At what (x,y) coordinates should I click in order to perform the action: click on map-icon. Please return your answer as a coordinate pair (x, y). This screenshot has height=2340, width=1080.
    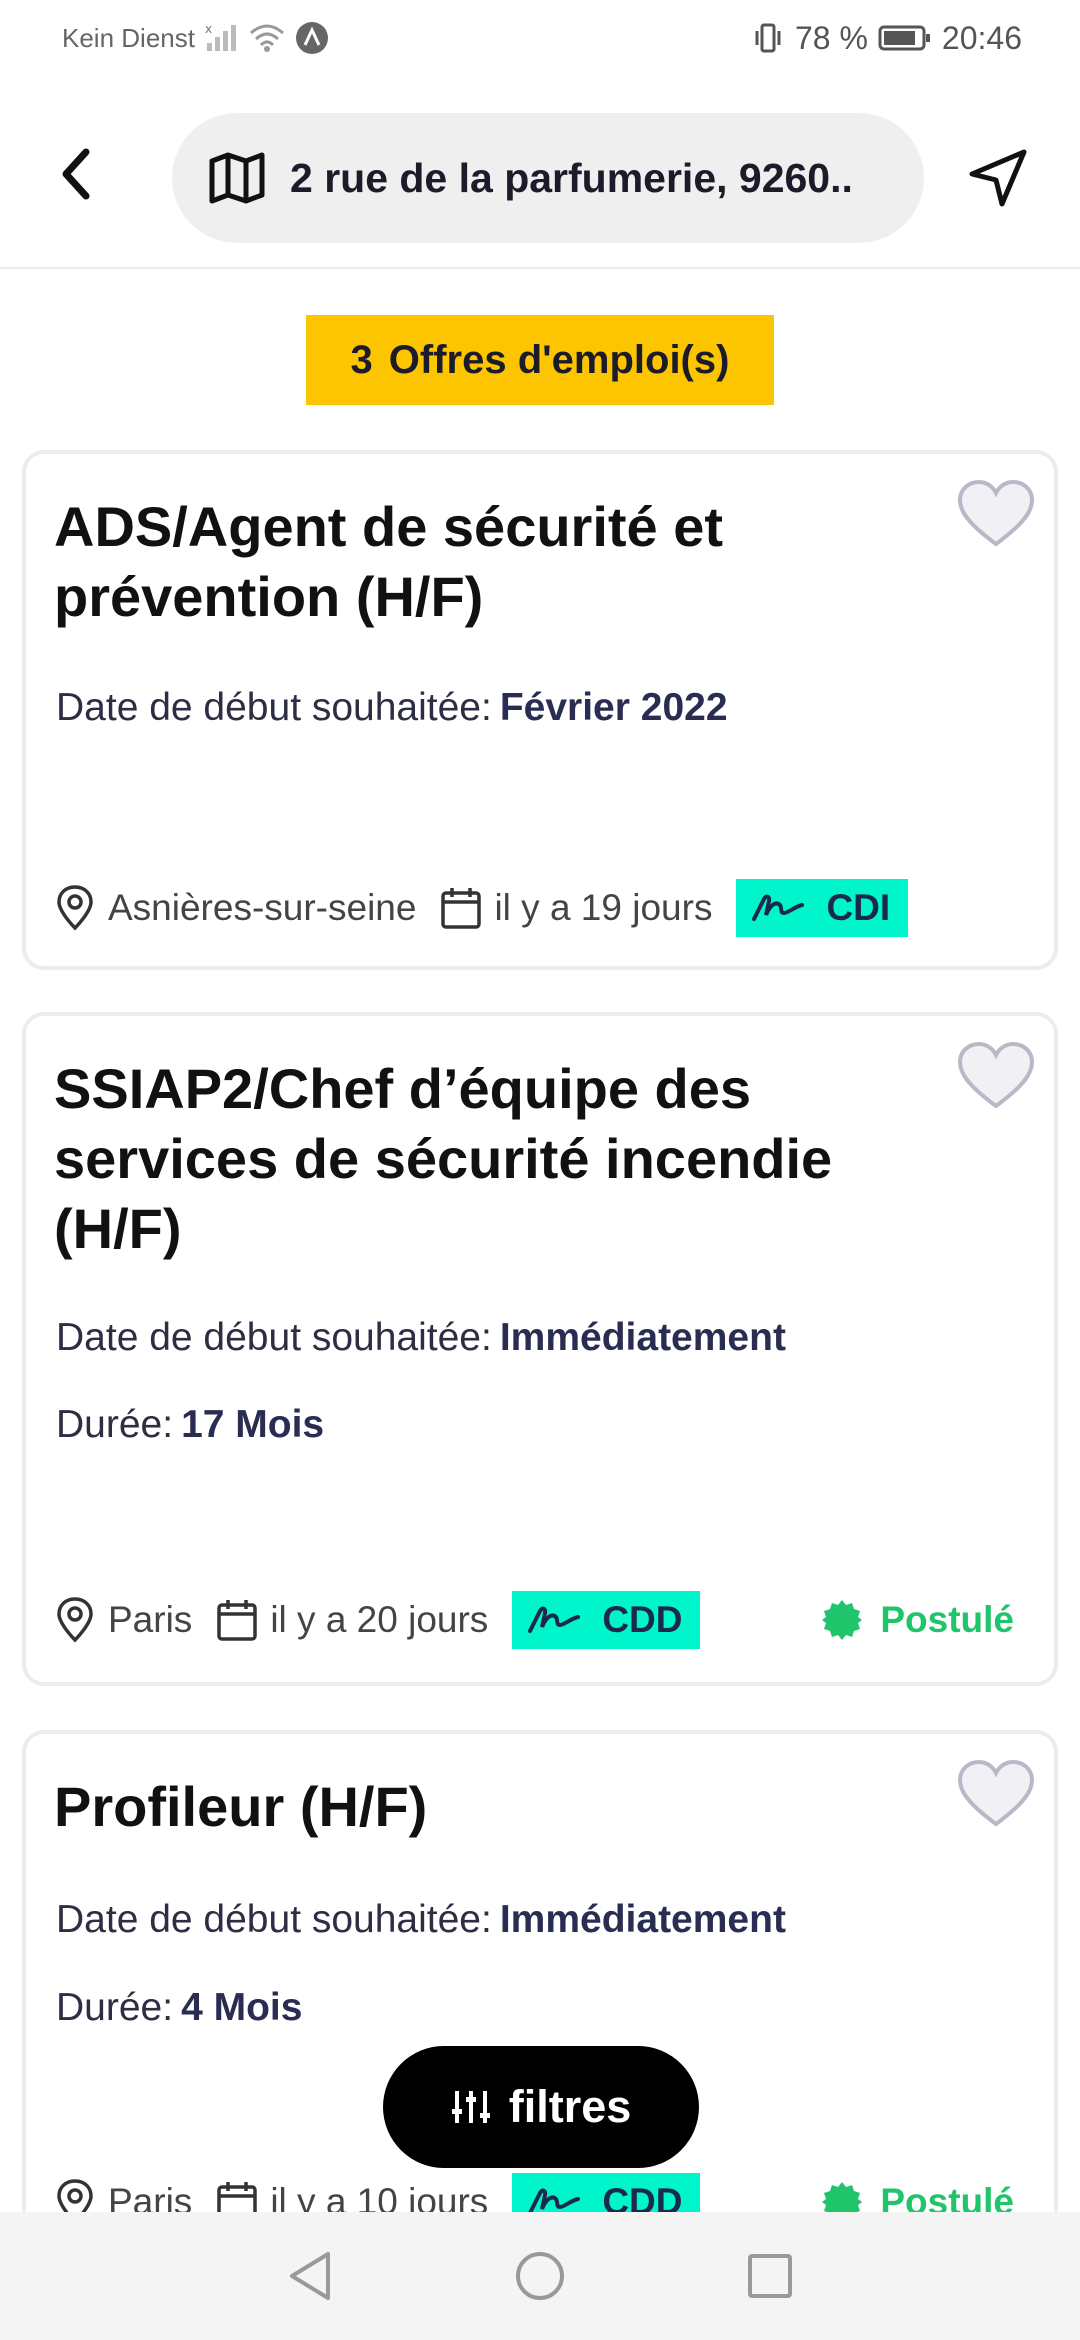
    Looking at the image, I should click on (237, 178).